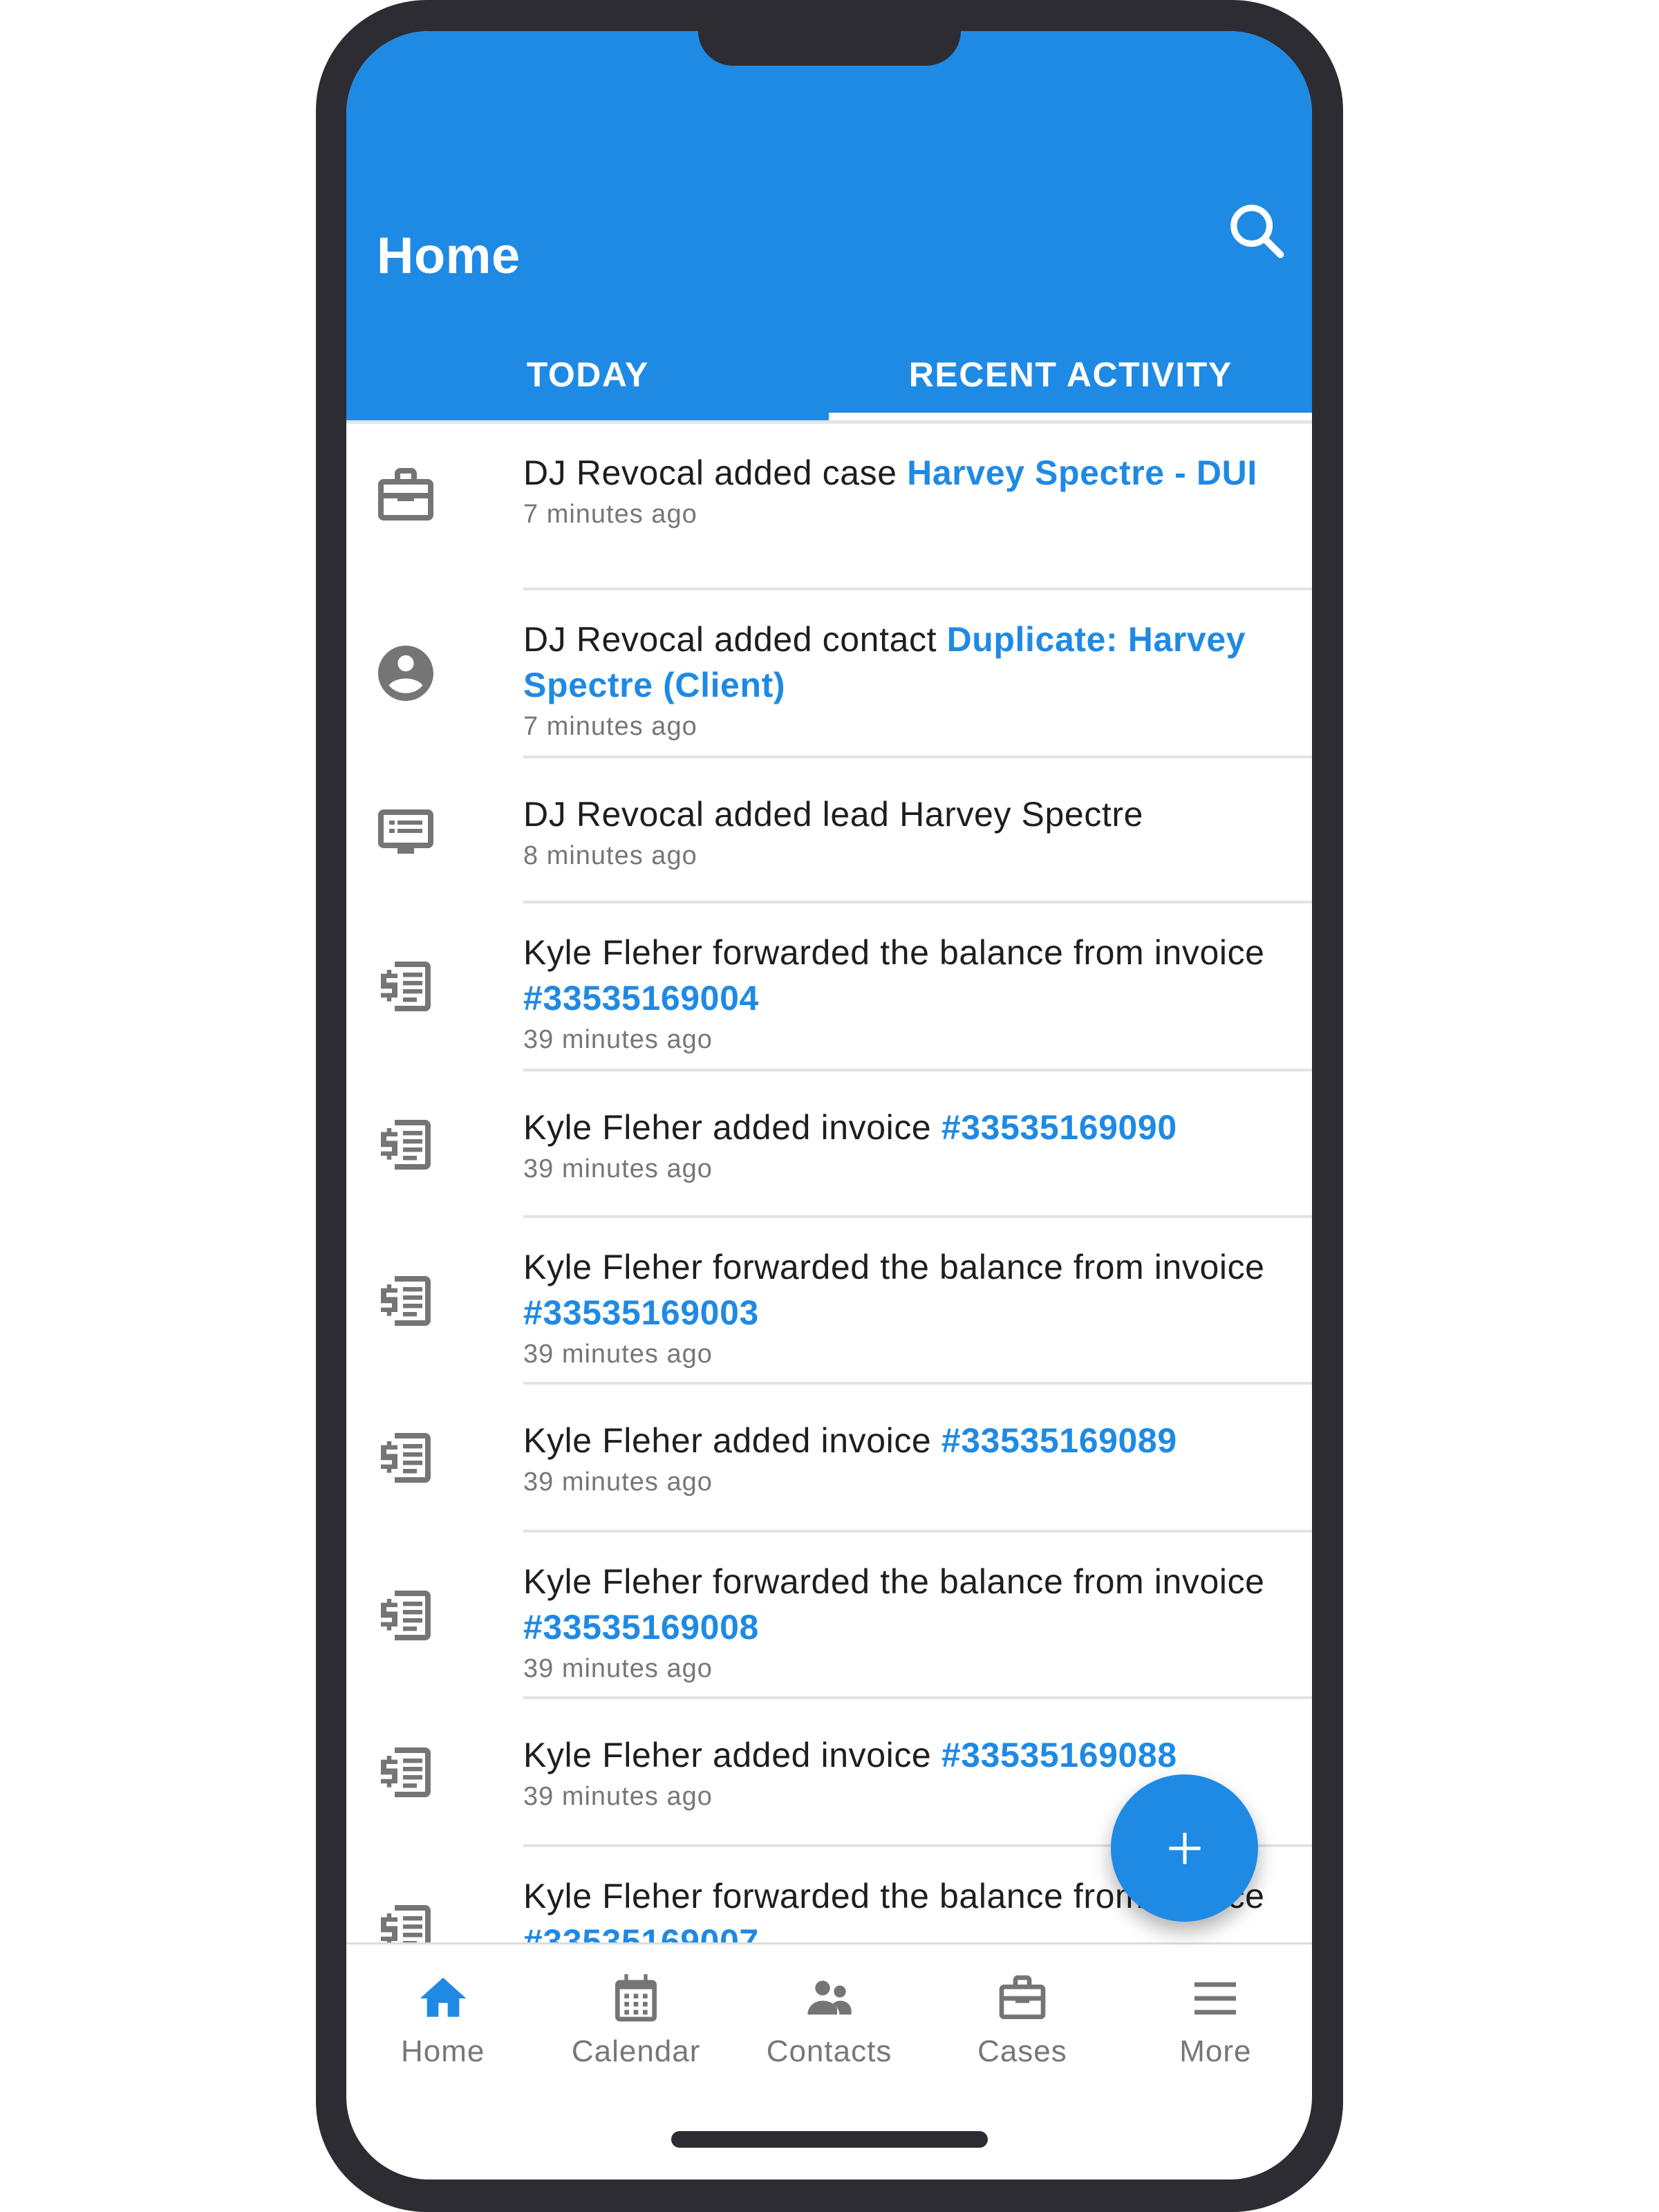 The image size is (1659, 2212). I want to click on activity-text: DJ Revocal added contact, so click(735, 639).